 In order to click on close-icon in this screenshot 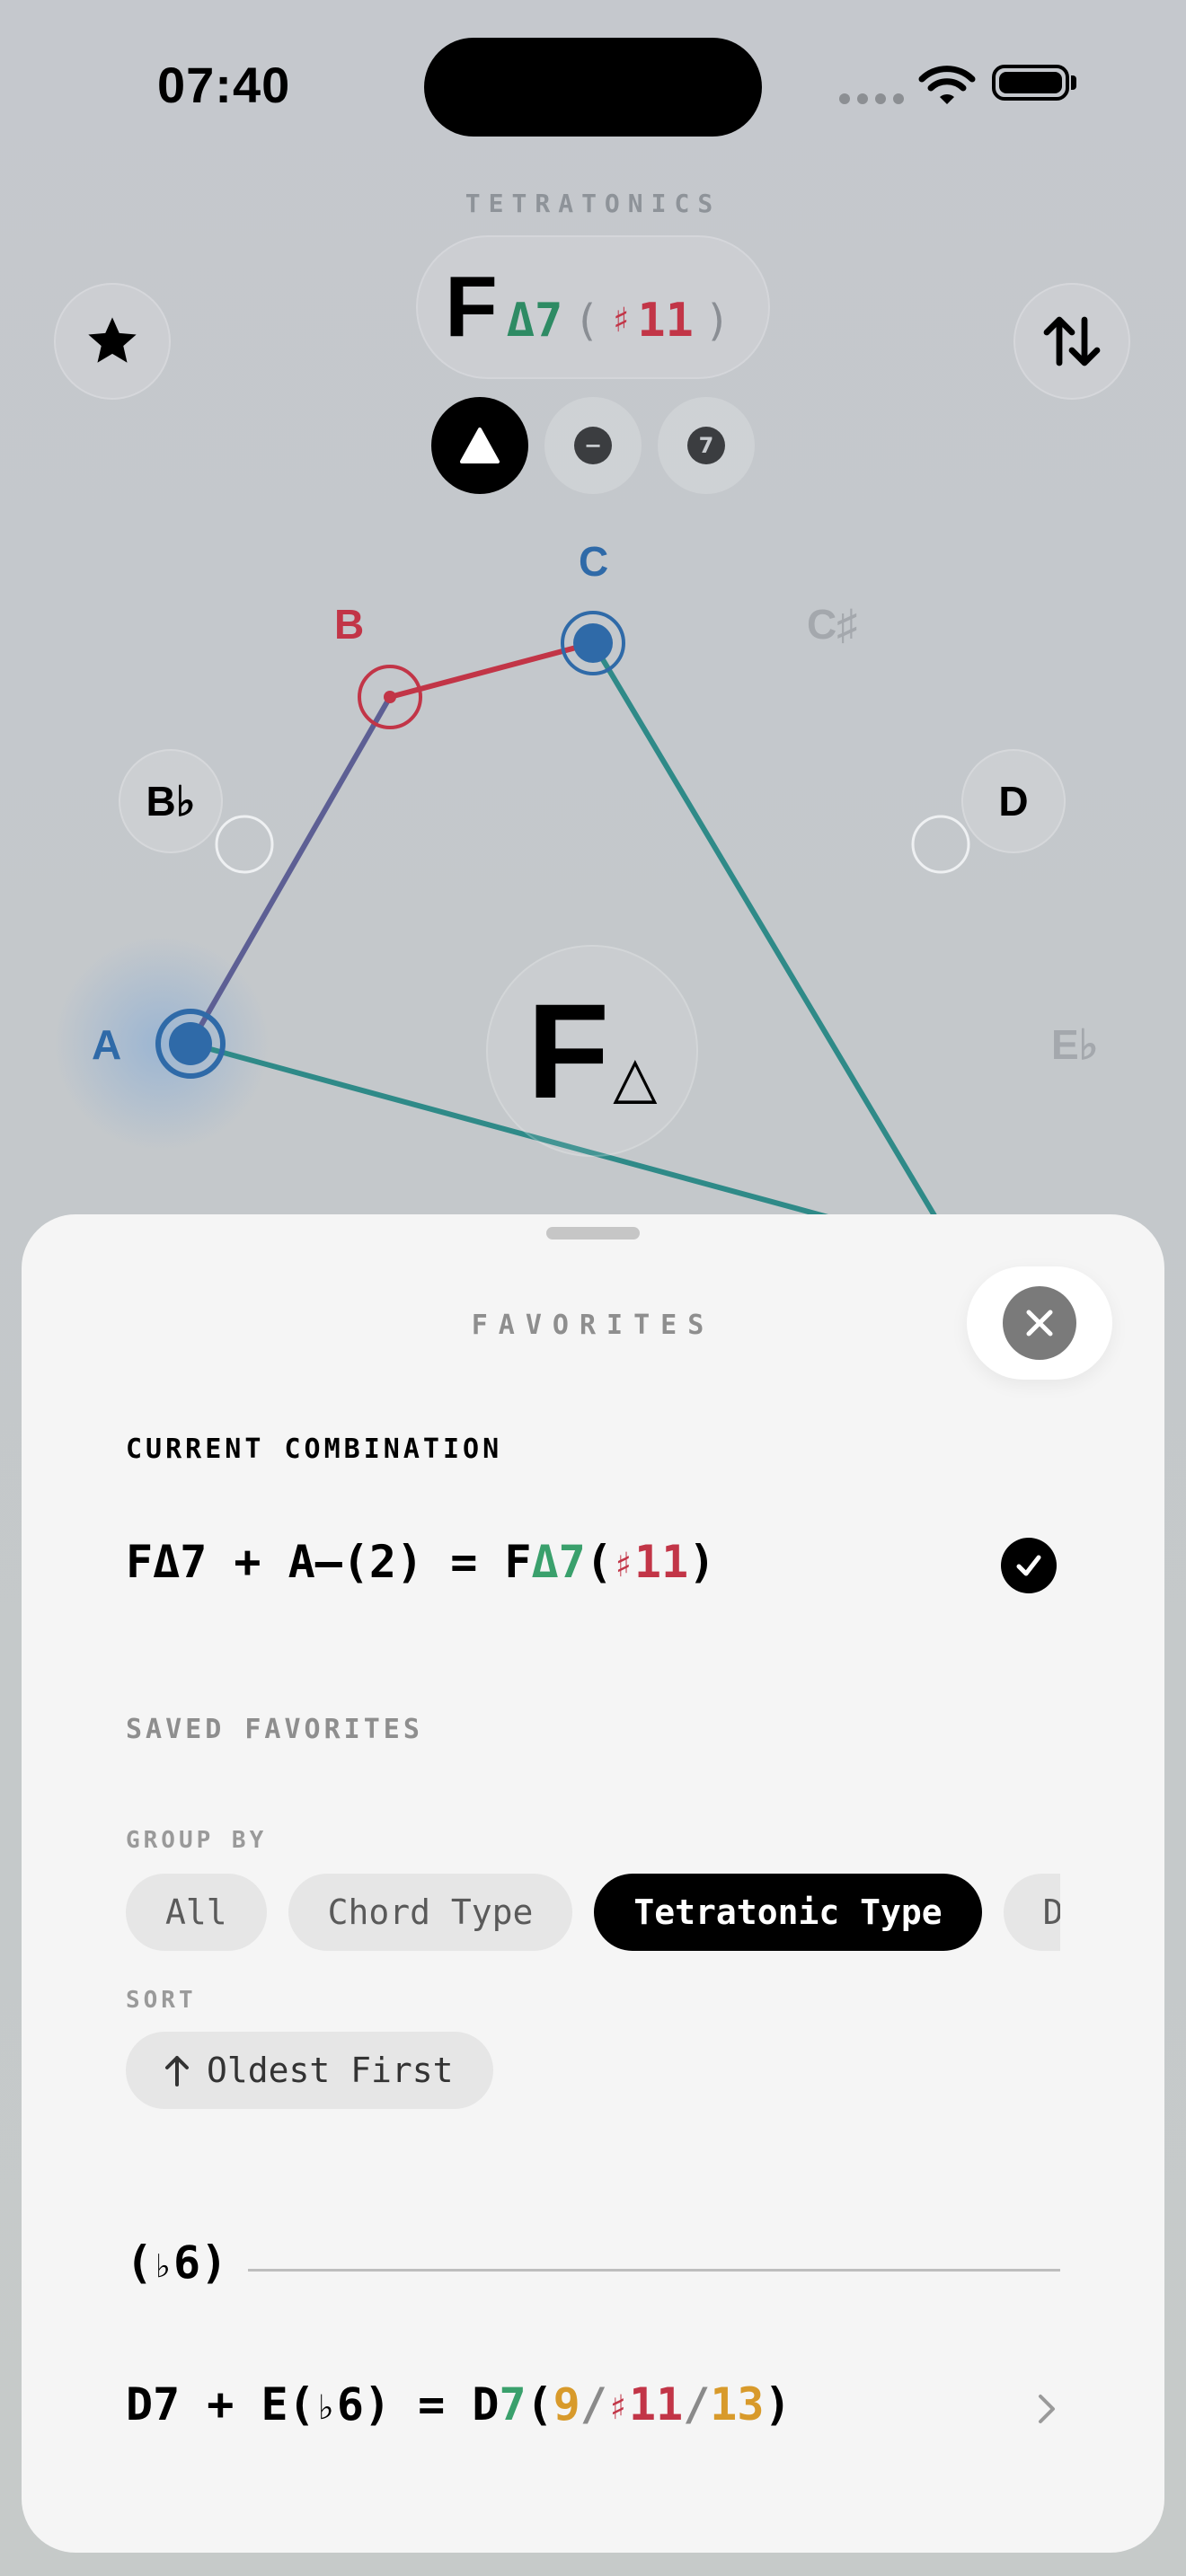, I will do `click(1039, 1323)`.